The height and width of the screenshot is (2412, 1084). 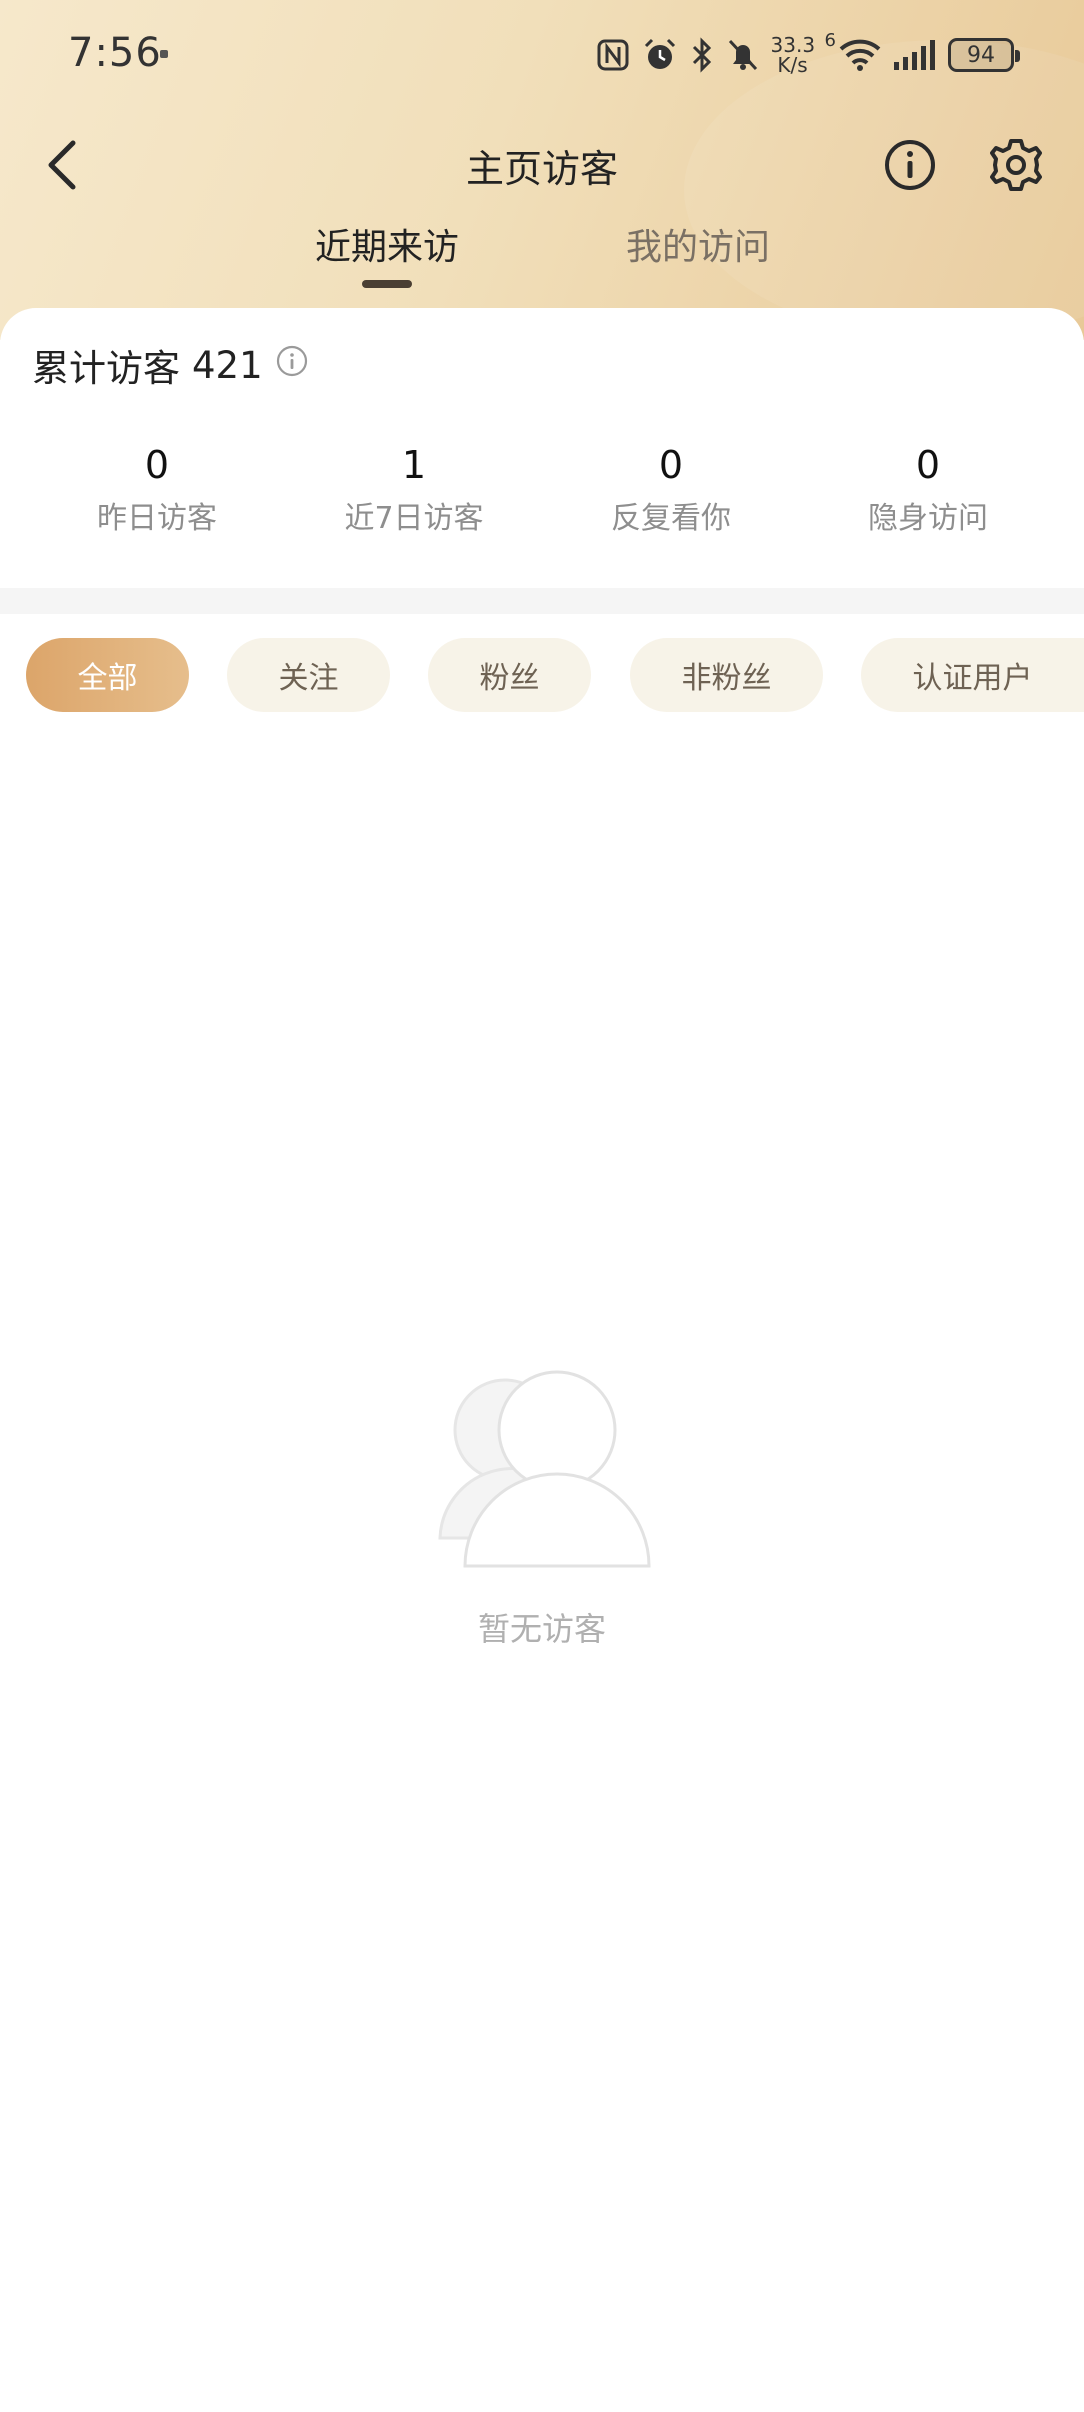 I want to click on network-speed: 33.3 K/s, so click(x=793, y=55).